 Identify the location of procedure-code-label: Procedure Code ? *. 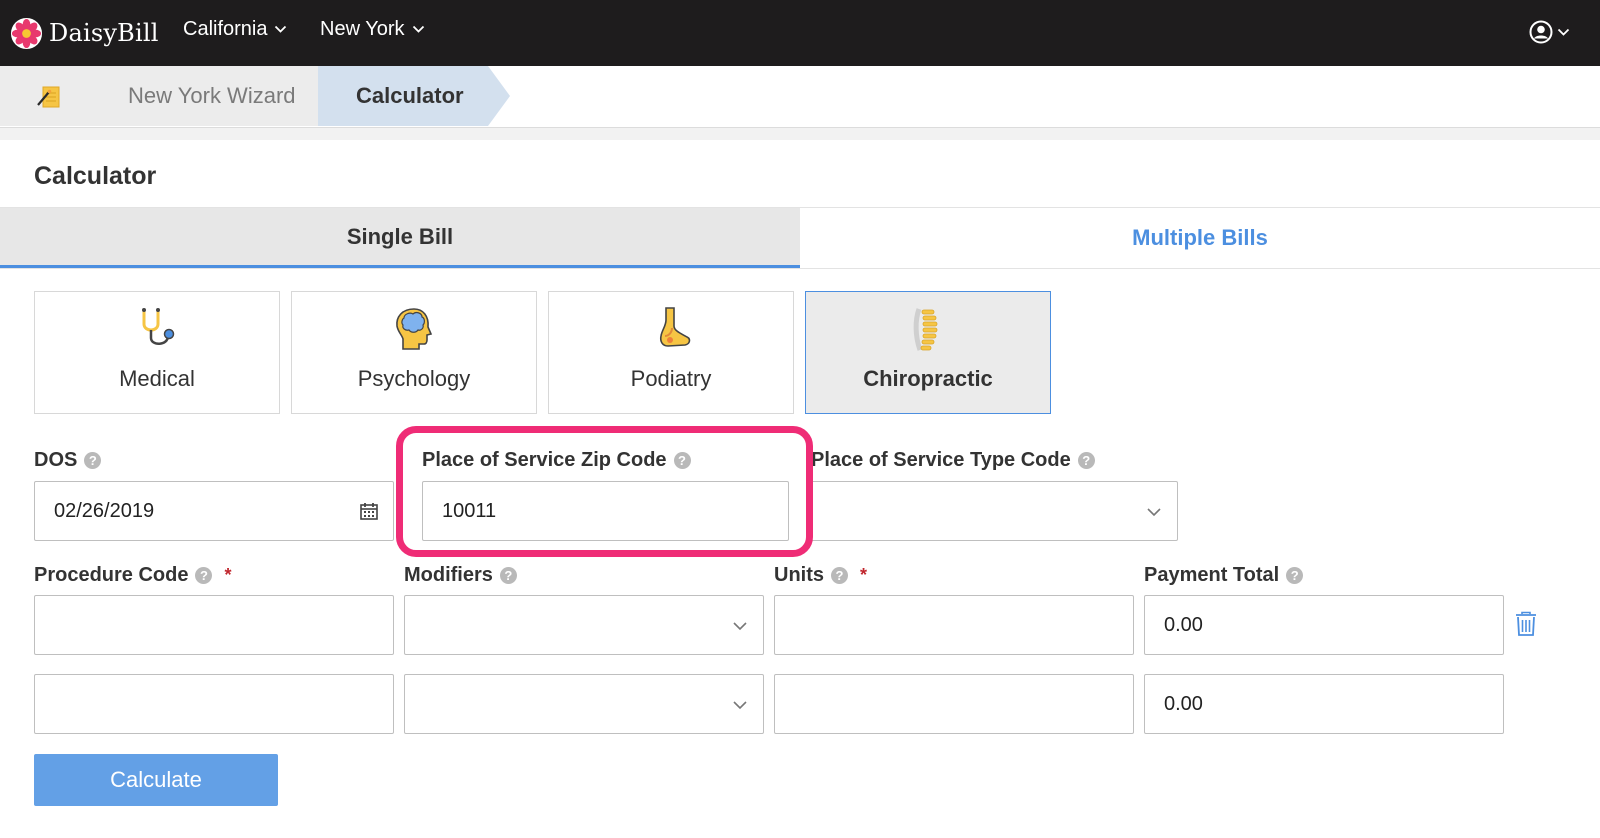
(133, 575).